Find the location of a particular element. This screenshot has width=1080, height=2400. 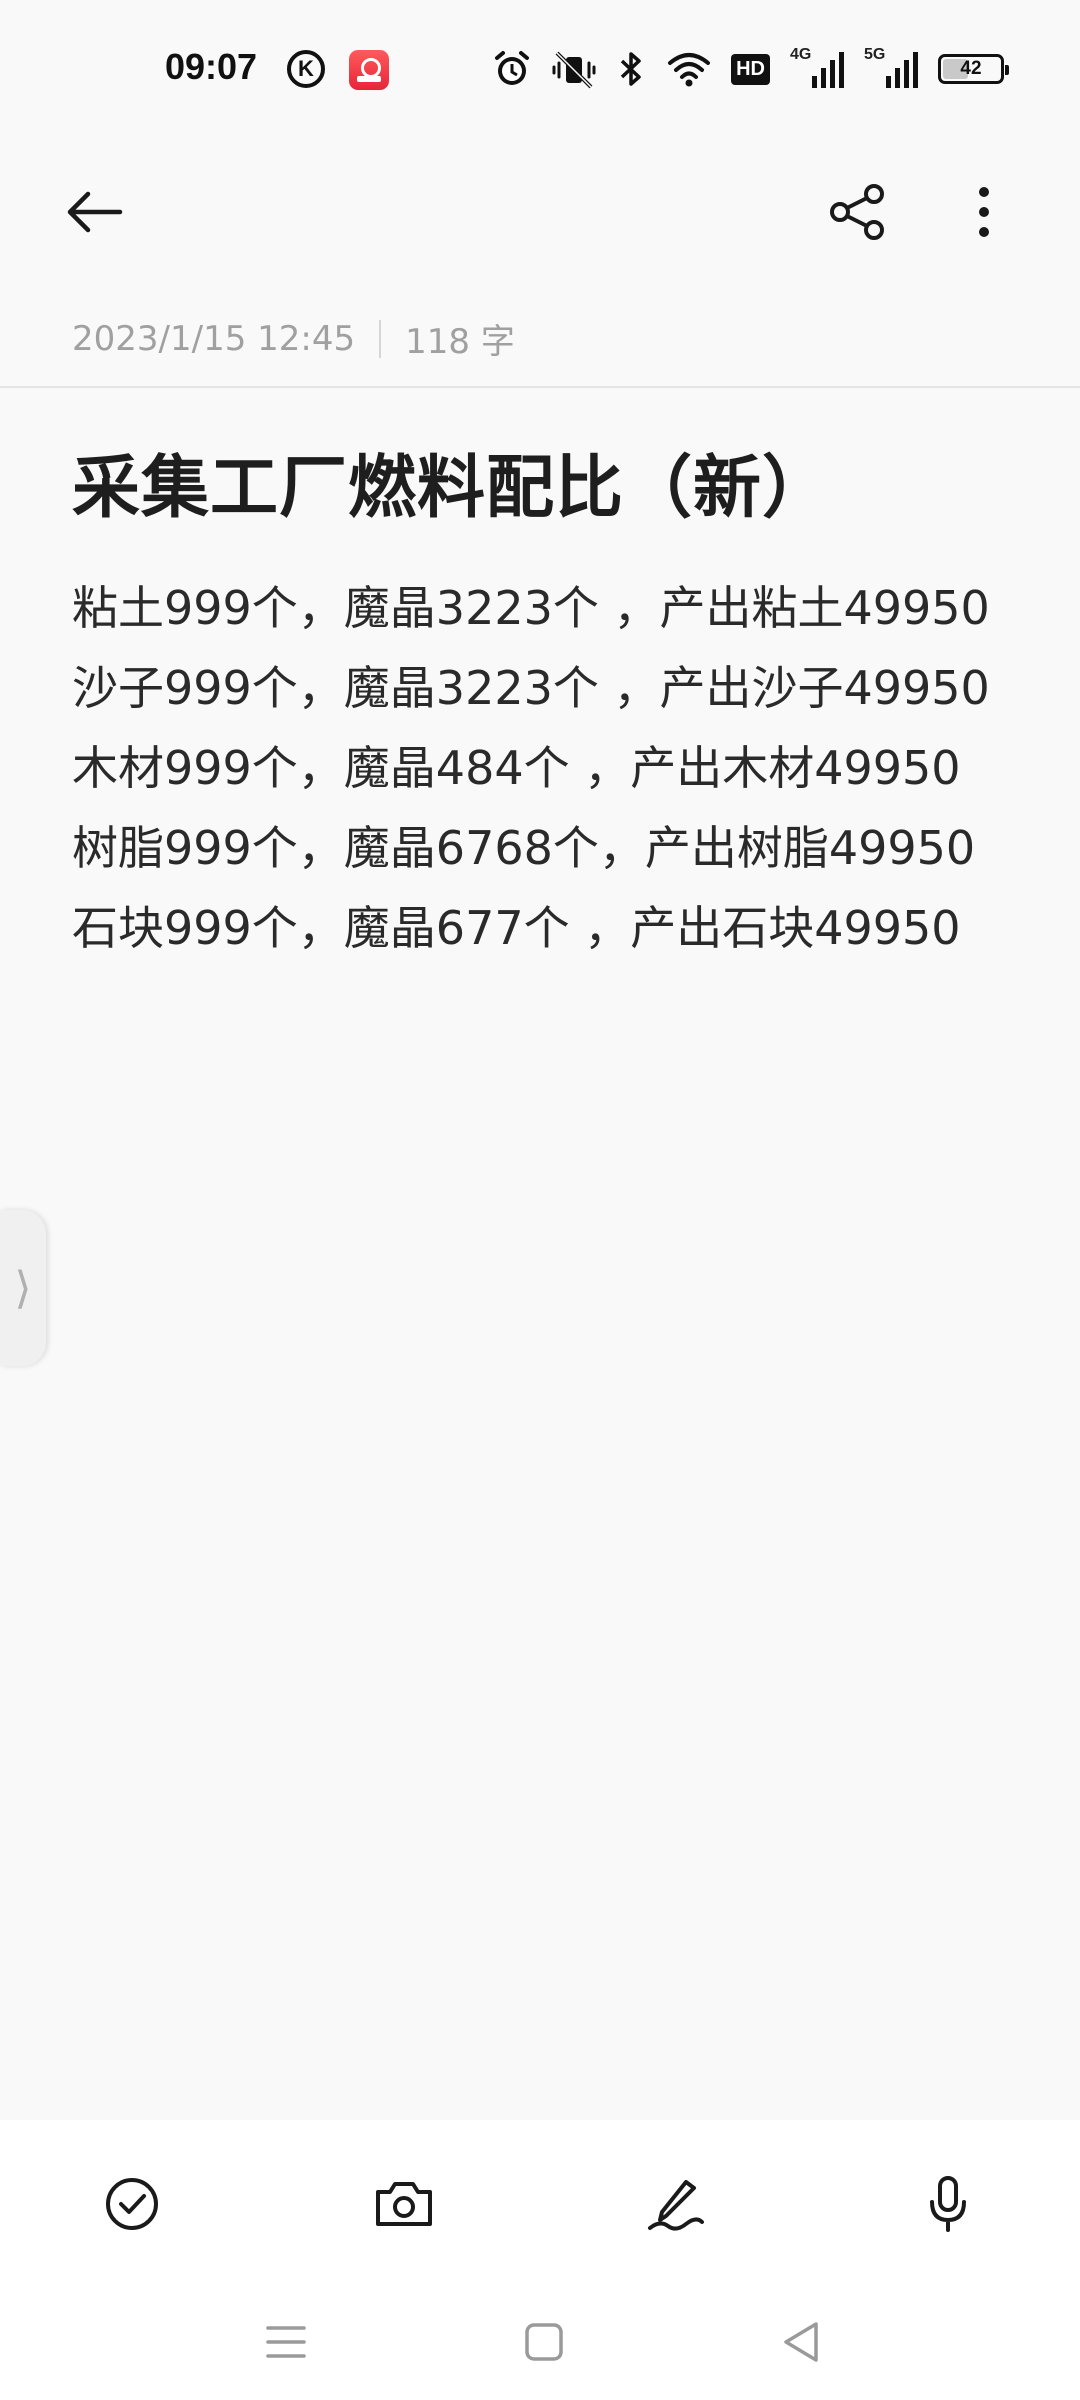

camera-button is located at coordinates (404, 2204).